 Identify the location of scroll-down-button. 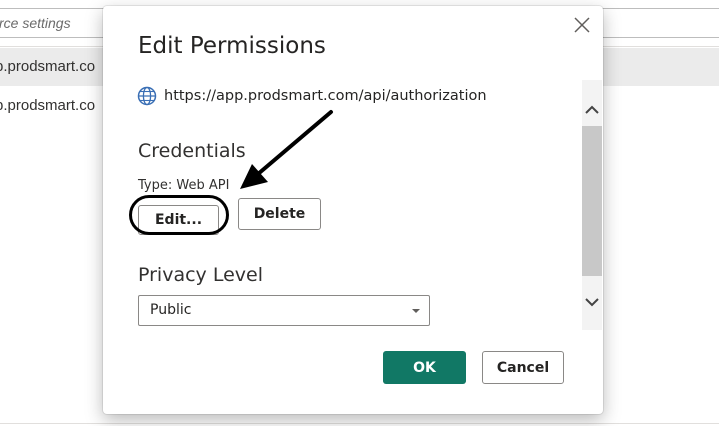
(592, 302).